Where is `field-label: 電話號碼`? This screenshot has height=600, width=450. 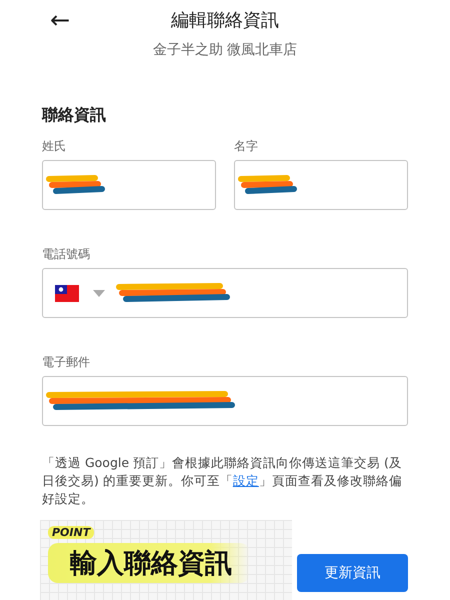 field-label: 電話號碼 is located at coordinates (66, 254).